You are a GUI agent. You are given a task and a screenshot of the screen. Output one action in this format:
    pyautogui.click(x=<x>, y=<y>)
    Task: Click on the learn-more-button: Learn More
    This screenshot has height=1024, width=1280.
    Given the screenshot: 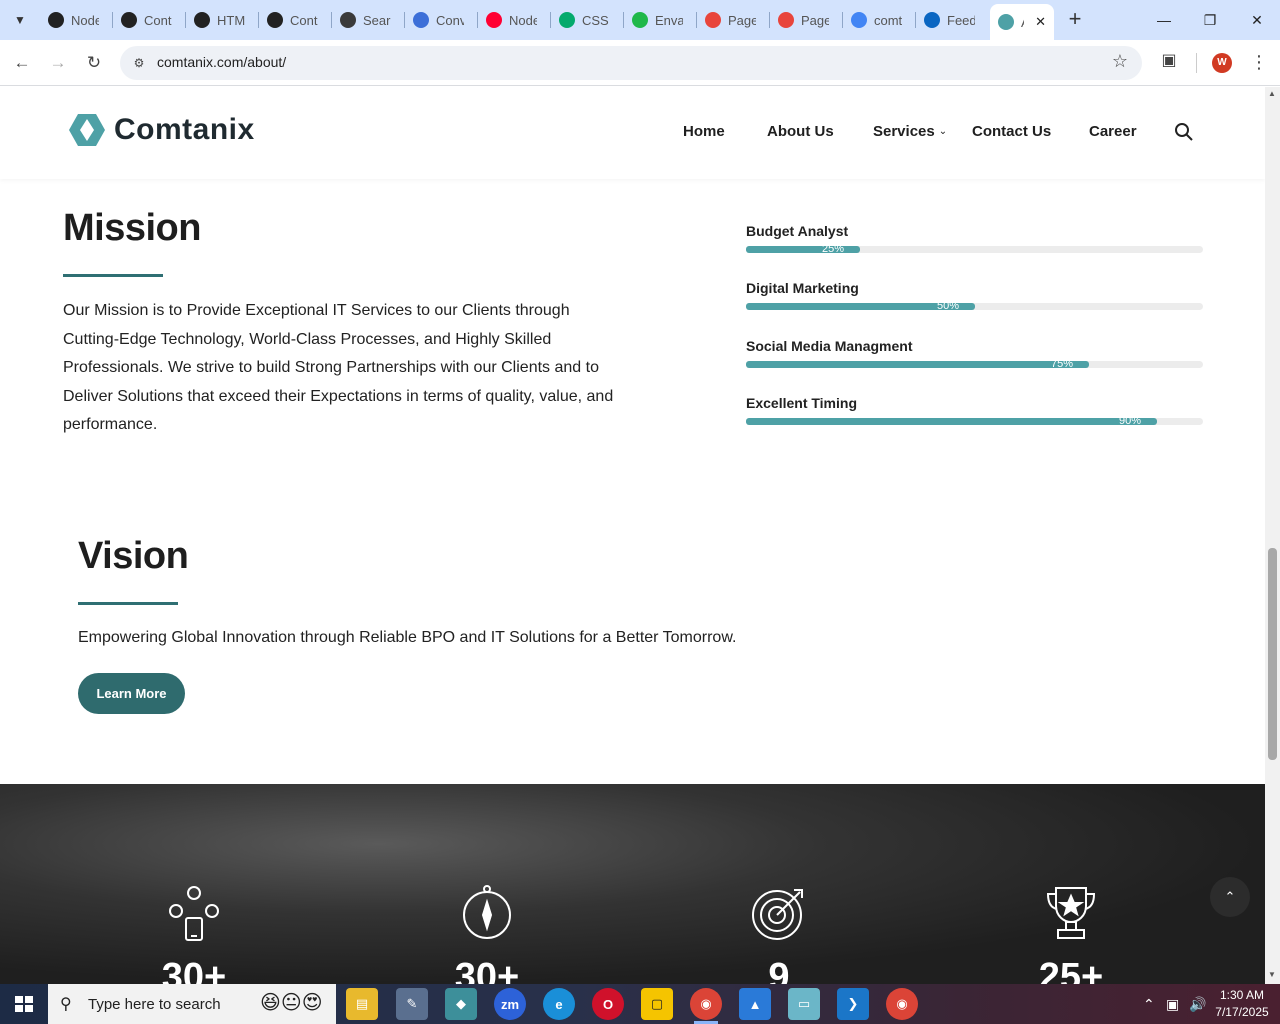 What is the action you would take?
    pyautogui.click(x=131, y=693)
    